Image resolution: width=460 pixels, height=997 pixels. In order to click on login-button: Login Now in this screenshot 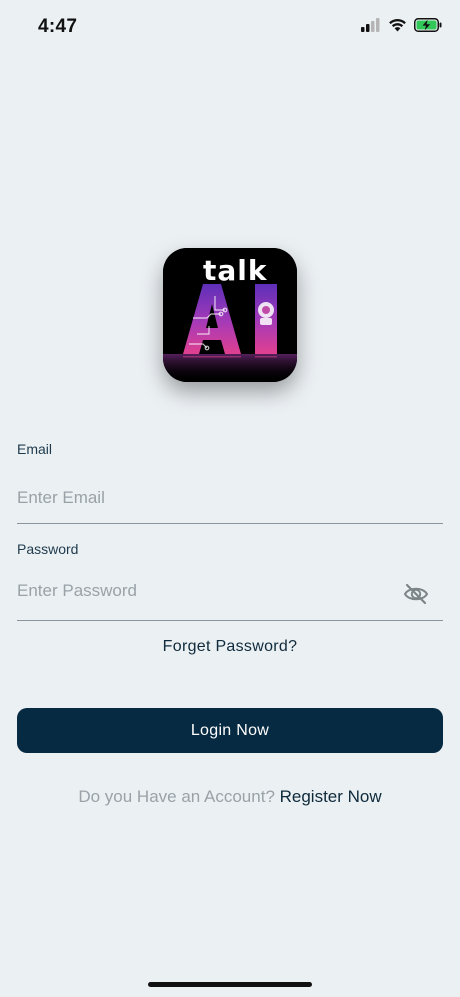, I will do `click(230, 730)`.